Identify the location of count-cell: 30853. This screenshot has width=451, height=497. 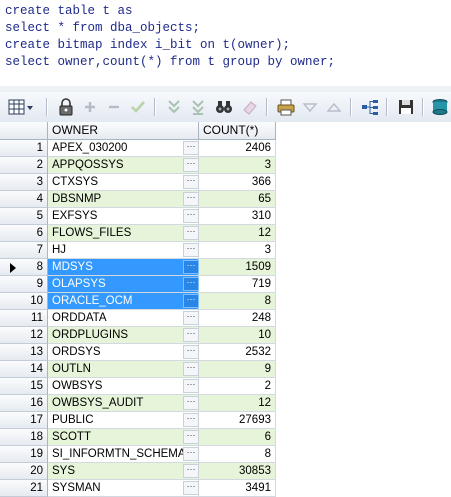
(237, 471).